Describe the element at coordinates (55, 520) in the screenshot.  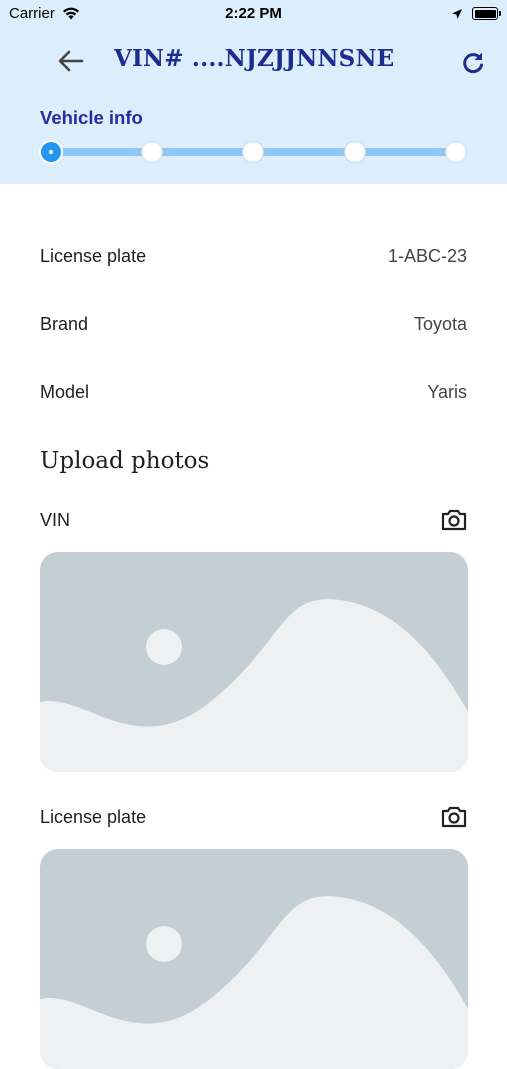
I see `vin-photo-label: VIN` at that location.